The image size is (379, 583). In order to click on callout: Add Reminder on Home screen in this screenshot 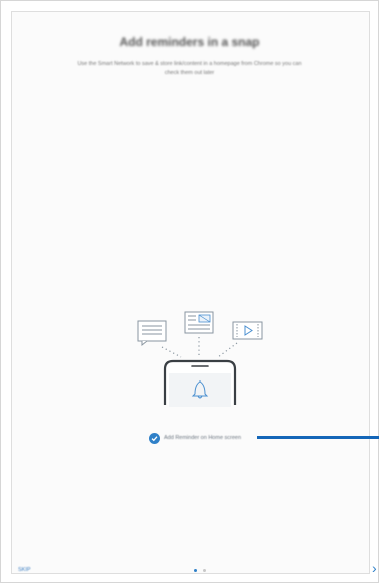, I will do `click(195, 438)`.